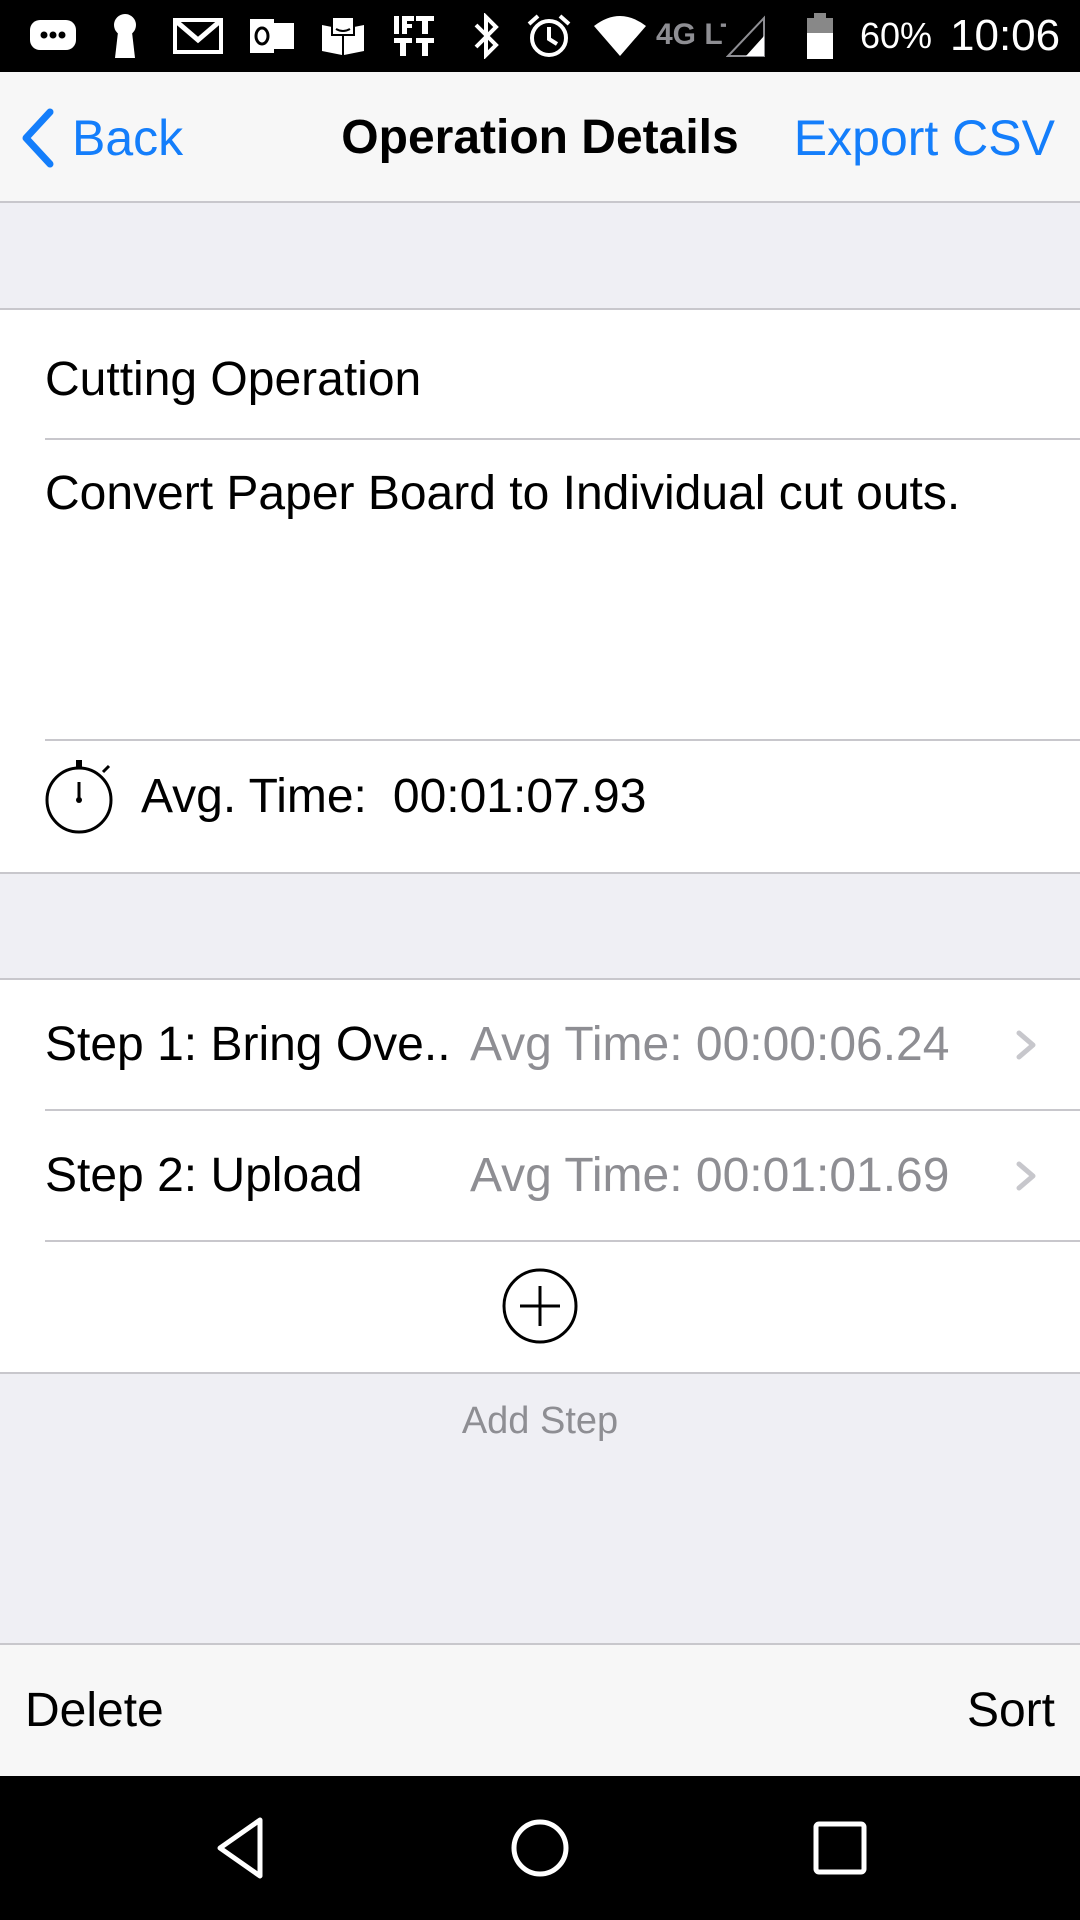 This screenshot has height=1920, width=1080. Describe the element at coordinates (125, 36) in the screenshot. I see `keyhole-icon` at that location.